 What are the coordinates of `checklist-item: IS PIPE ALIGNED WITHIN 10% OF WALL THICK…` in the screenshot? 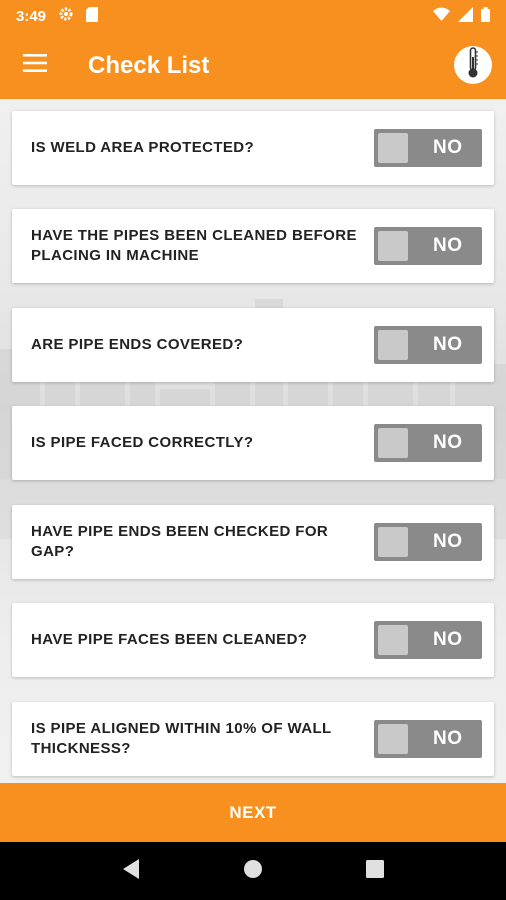 It's located at (253, 739).